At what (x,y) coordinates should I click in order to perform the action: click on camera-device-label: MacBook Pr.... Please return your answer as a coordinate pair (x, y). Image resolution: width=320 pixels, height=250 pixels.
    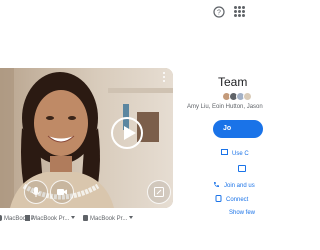
    Looking at the image, I should click on (109, 219).